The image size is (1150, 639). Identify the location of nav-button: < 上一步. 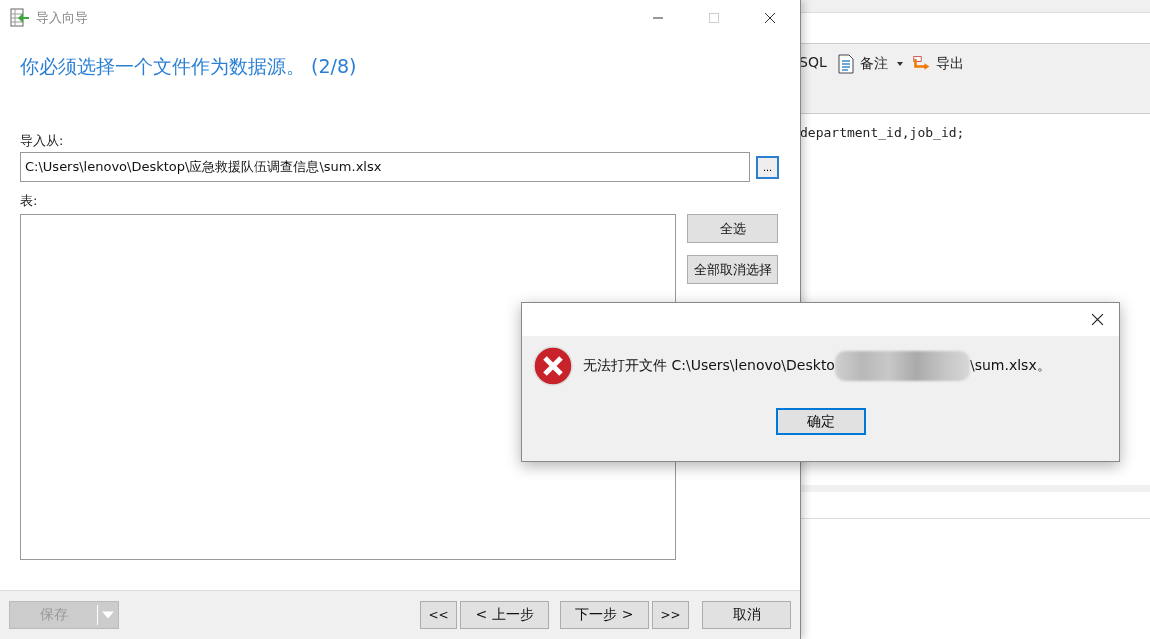
(504, 615).